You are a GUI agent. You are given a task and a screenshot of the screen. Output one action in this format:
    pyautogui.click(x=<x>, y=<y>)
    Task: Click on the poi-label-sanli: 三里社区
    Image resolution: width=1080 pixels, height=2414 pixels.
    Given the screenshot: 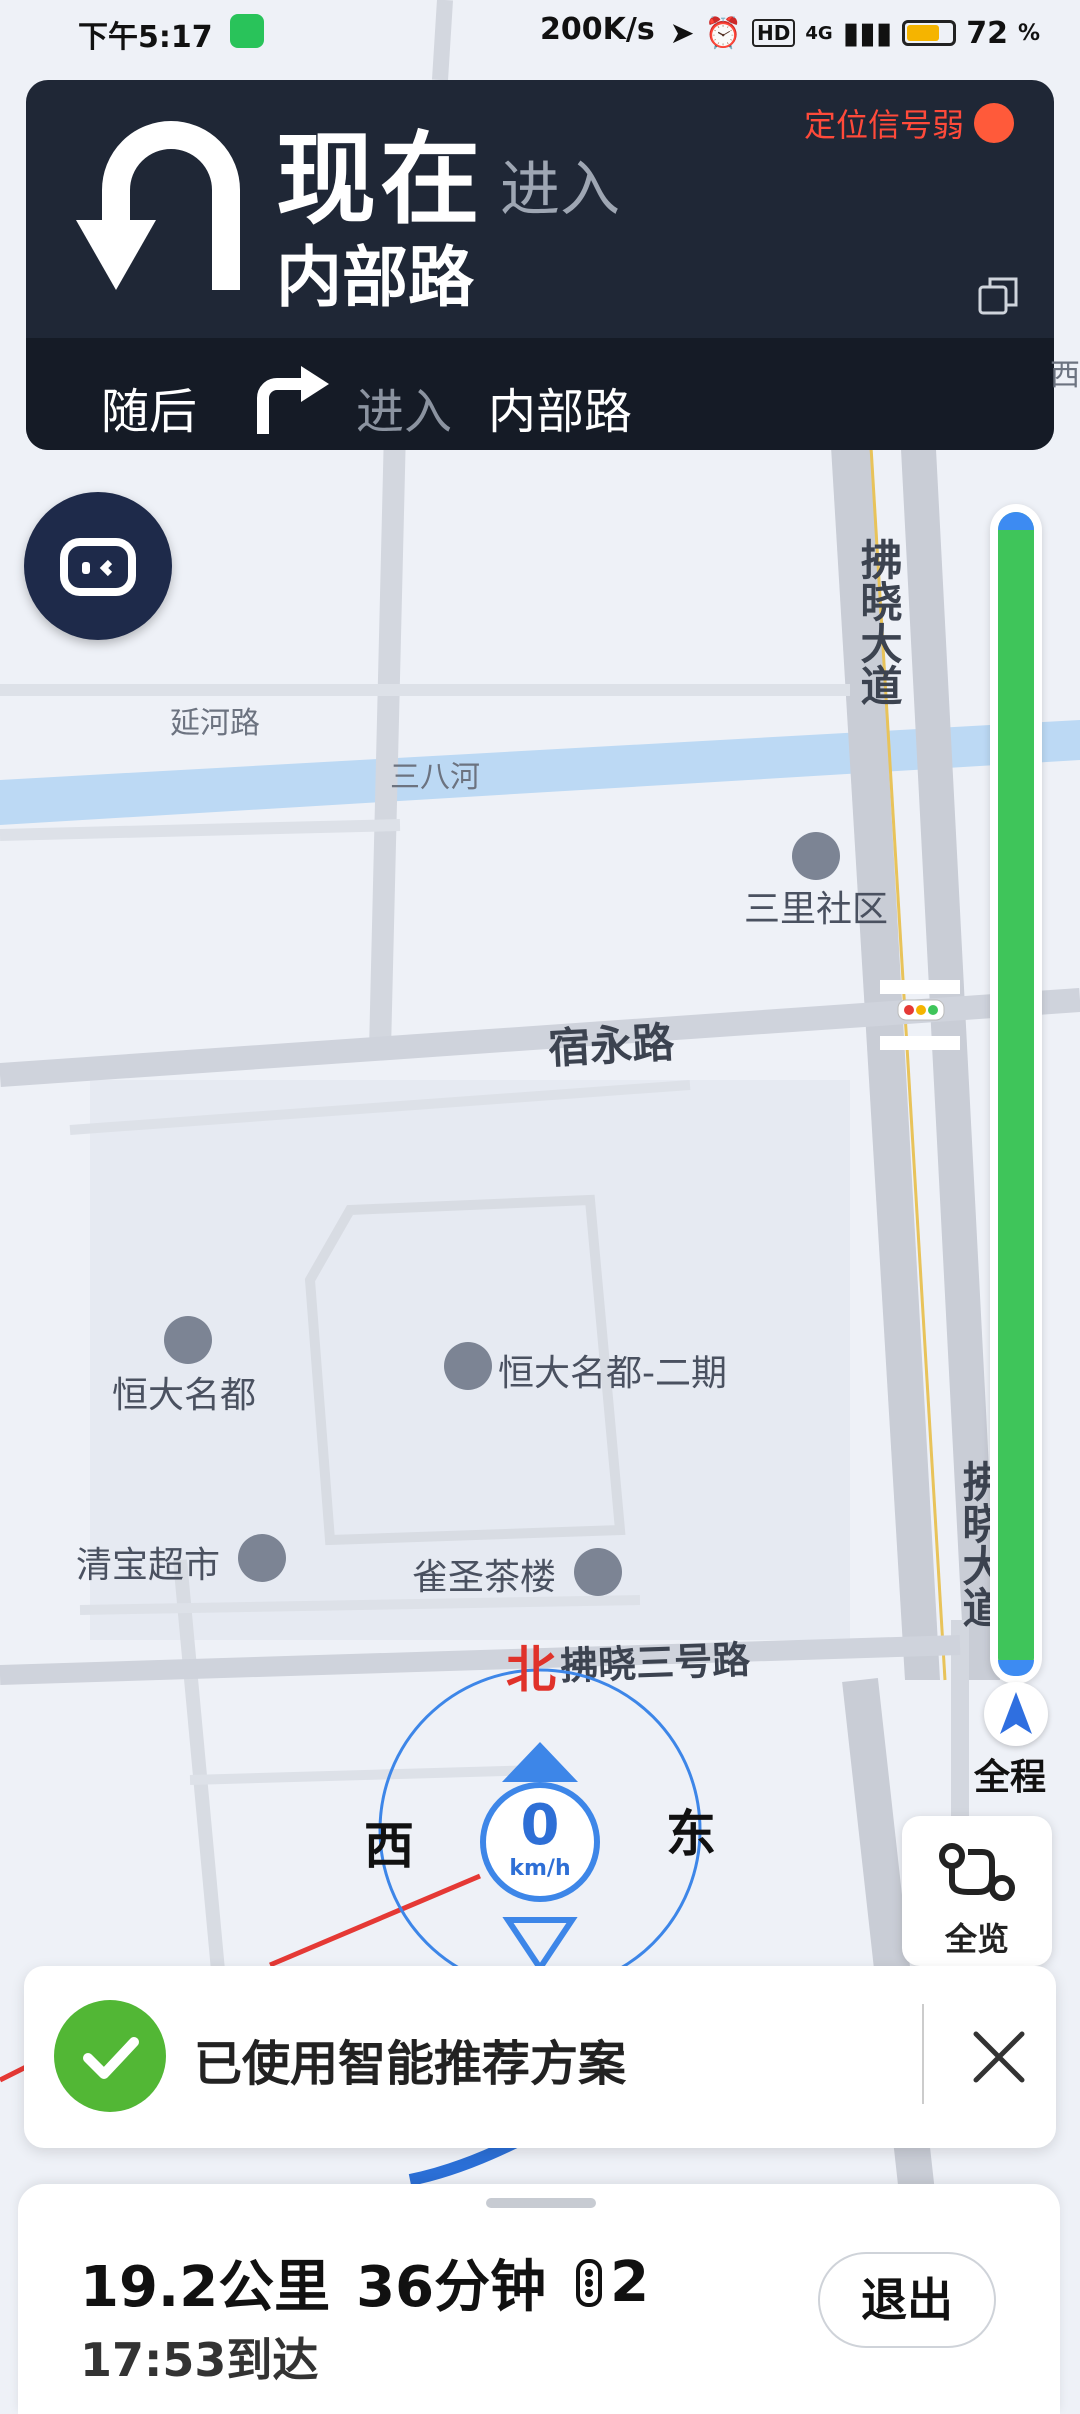 What is the action you would take?
    pyautogui.click(x=816, y=909)
    